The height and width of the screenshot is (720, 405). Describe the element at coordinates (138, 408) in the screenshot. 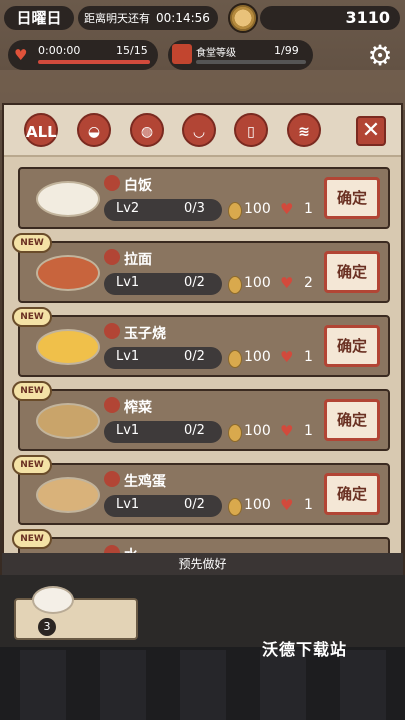

I see `dish-name: 榨菜` at that location.